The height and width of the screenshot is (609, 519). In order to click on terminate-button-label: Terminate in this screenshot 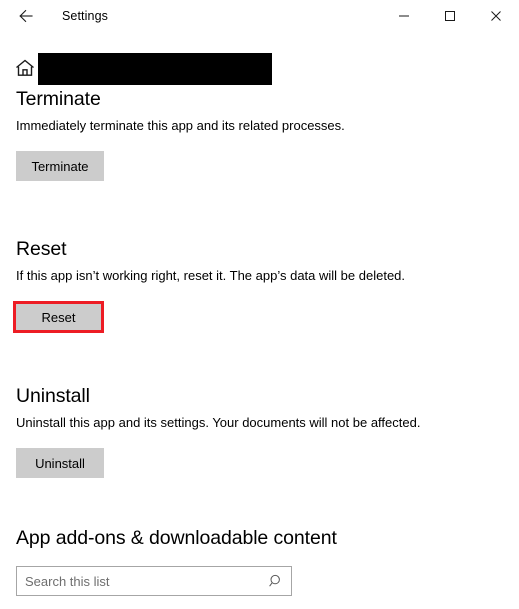, I will do `click(60, 166)`.